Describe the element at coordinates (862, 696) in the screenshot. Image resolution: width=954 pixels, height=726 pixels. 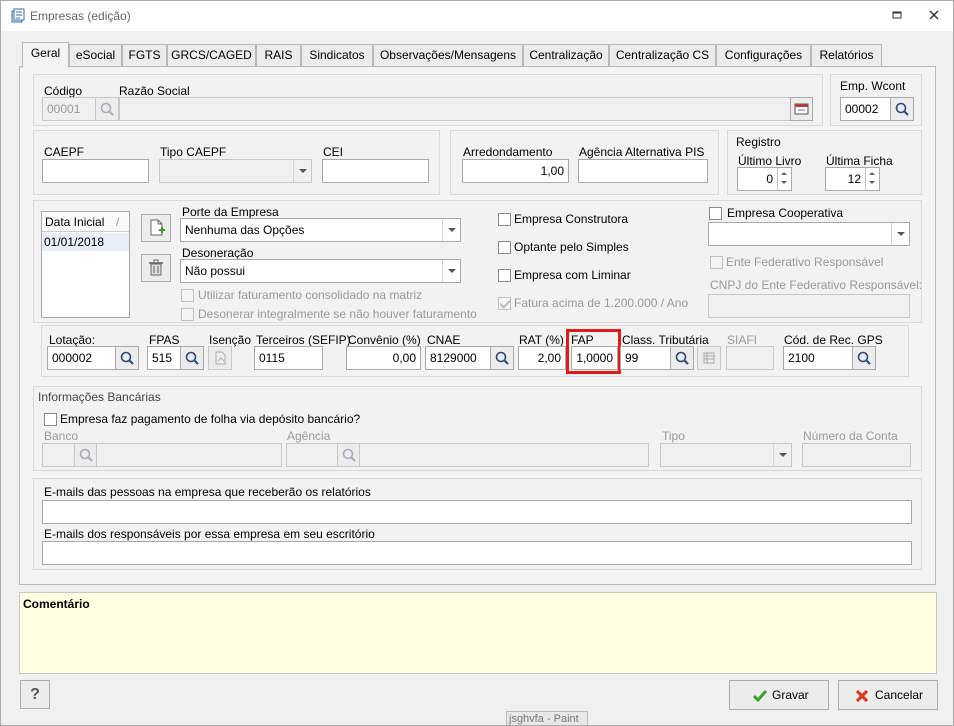
I see `cancel-x-icon` at that location.